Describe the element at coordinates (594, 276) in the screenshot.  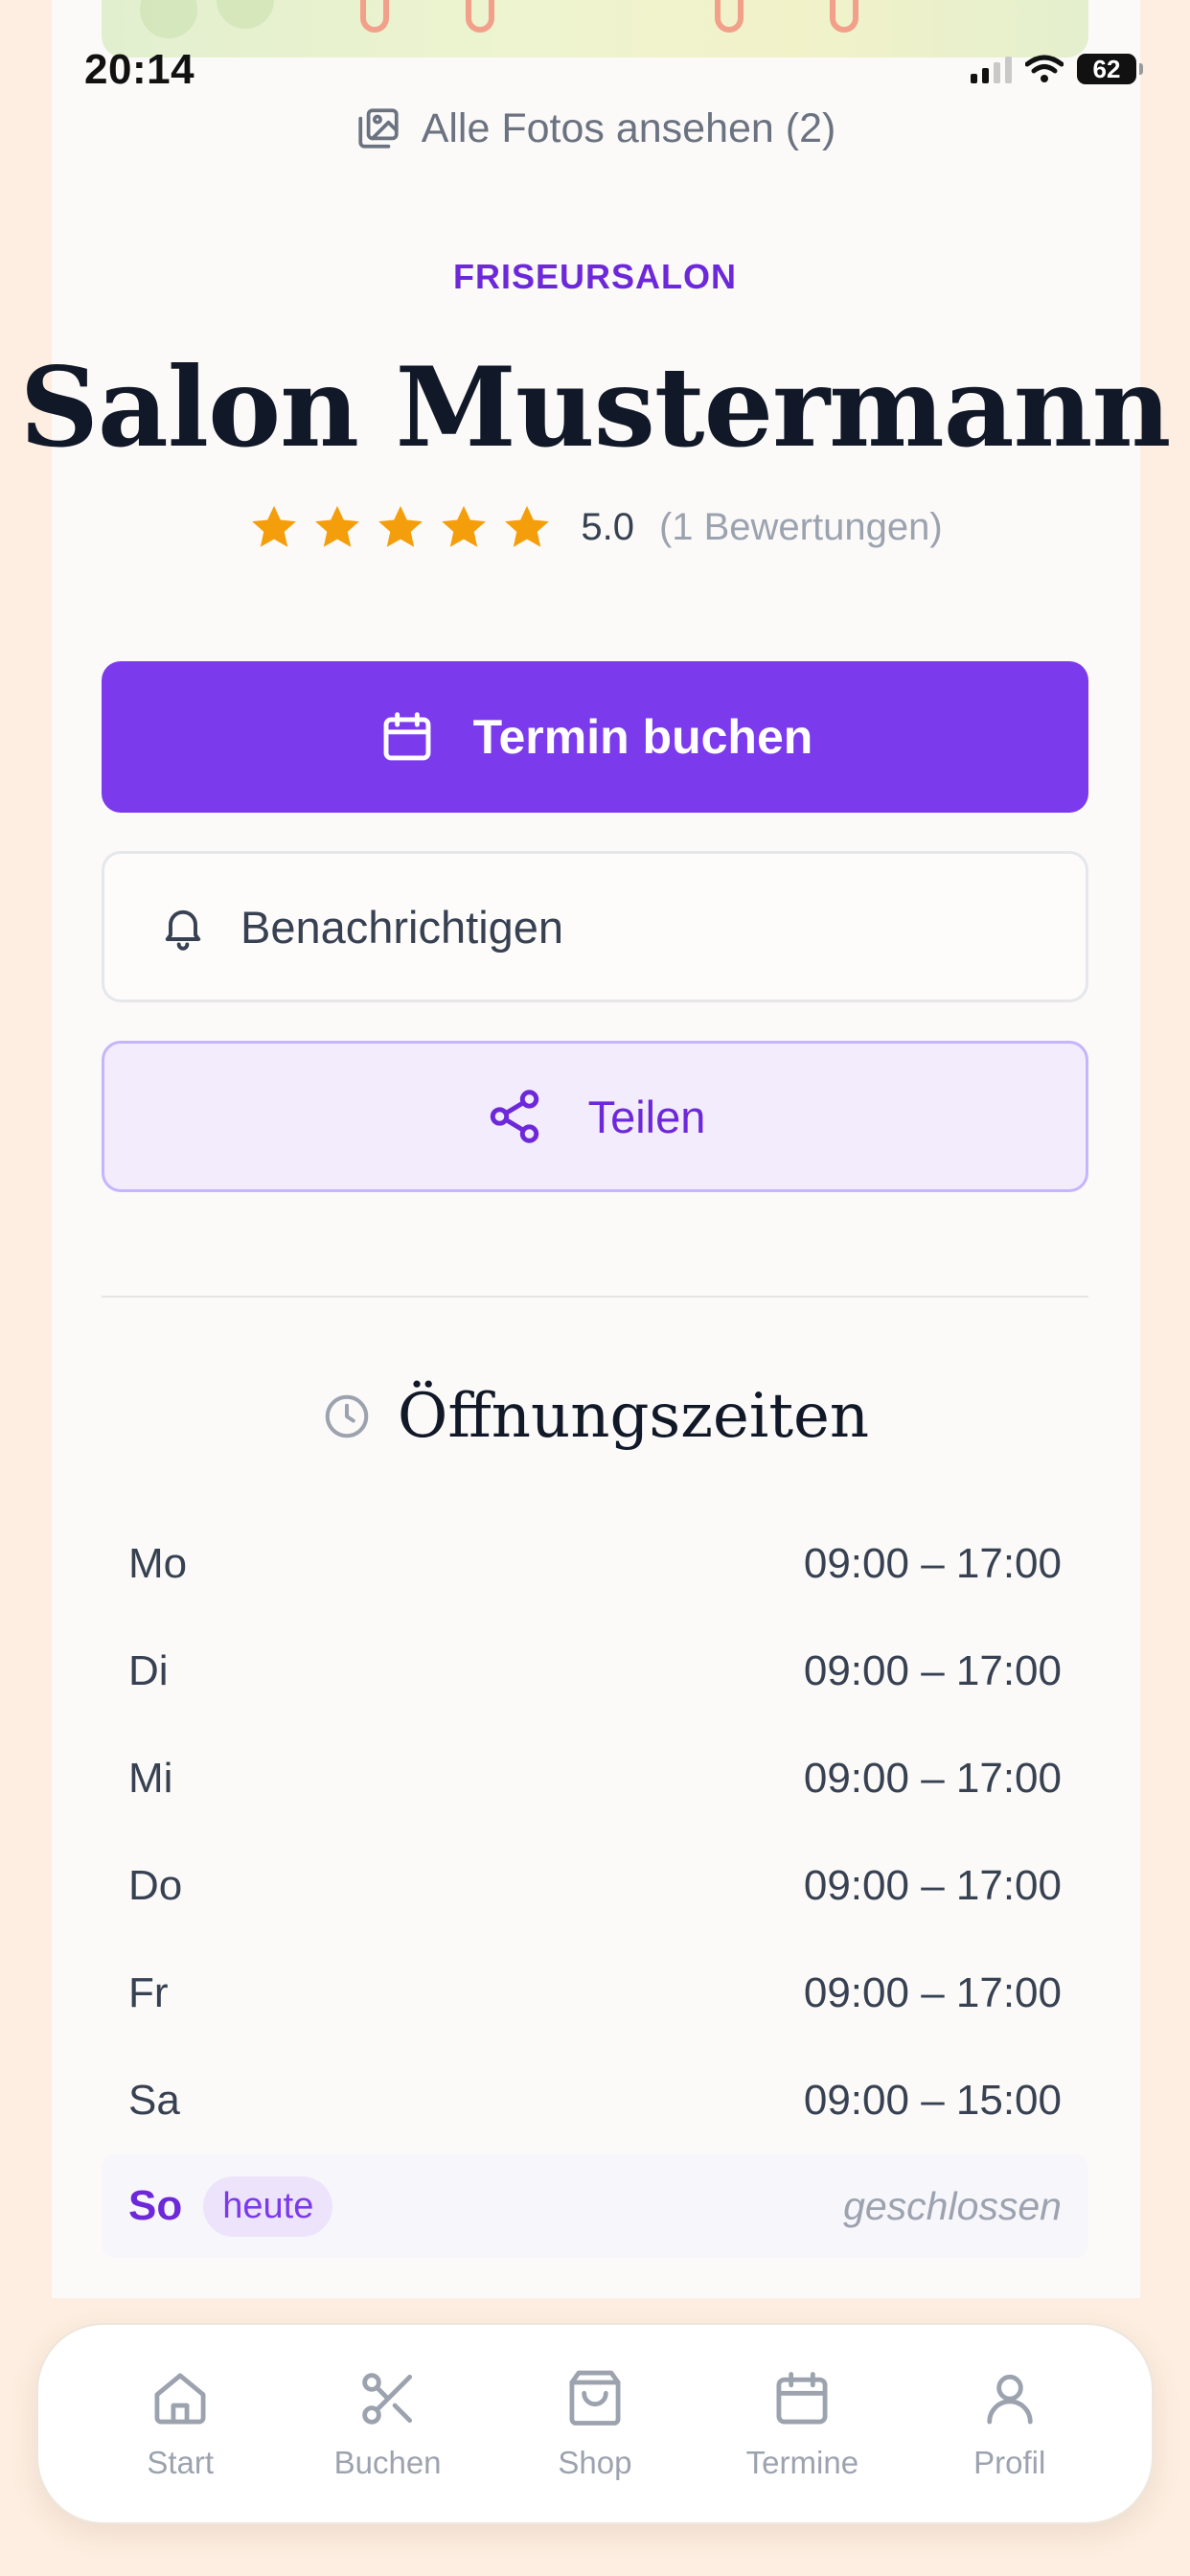
I see `salon-category: FRISEURSALON` at that location.